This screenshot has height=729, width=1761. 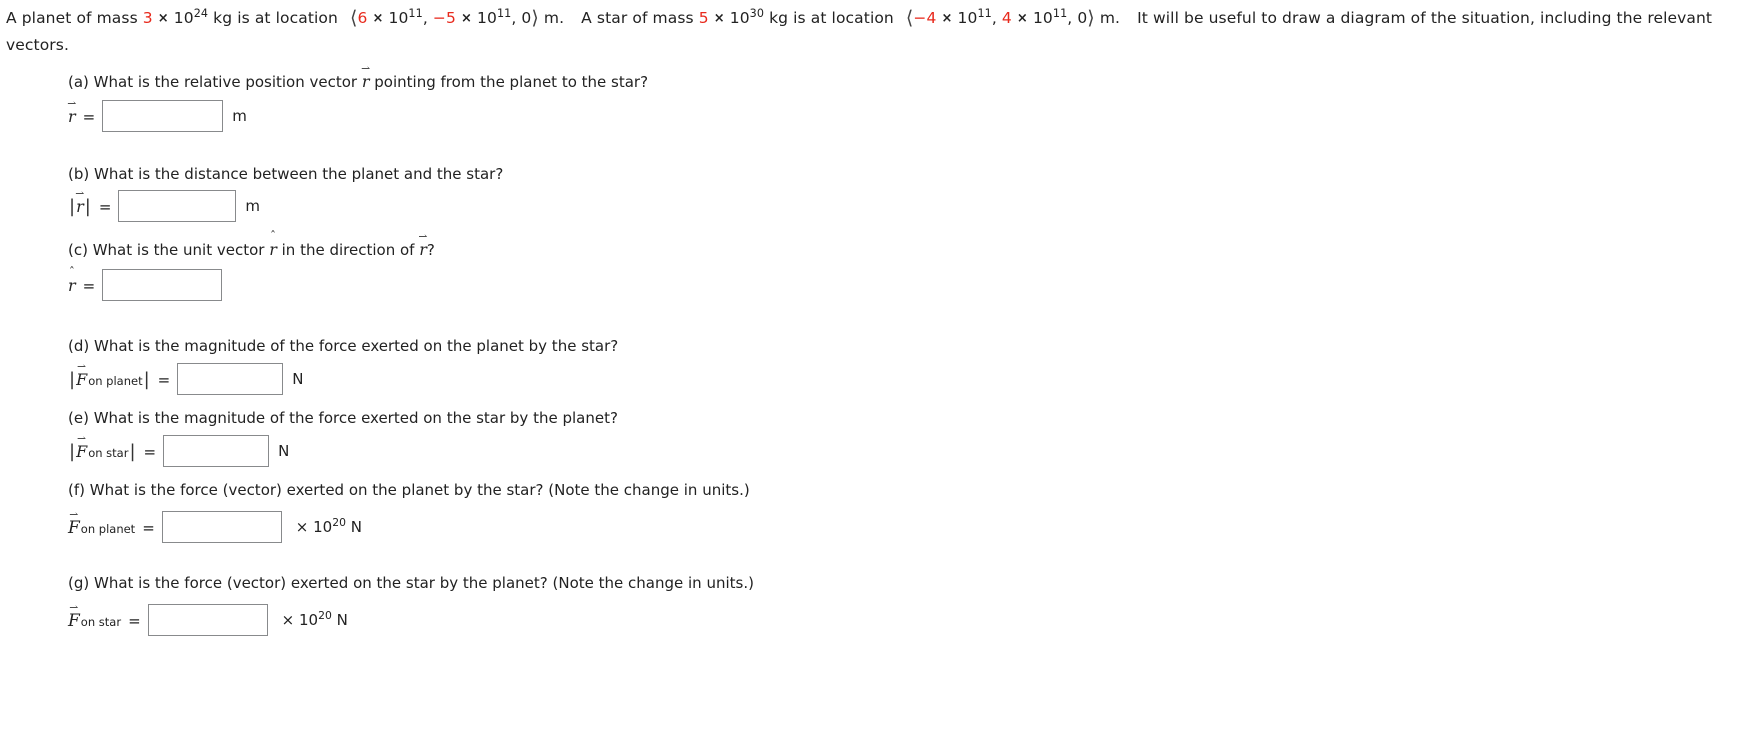 I want to click on part-c-question-pre: (c) What is the unit vector, so click(x=169, y=250).